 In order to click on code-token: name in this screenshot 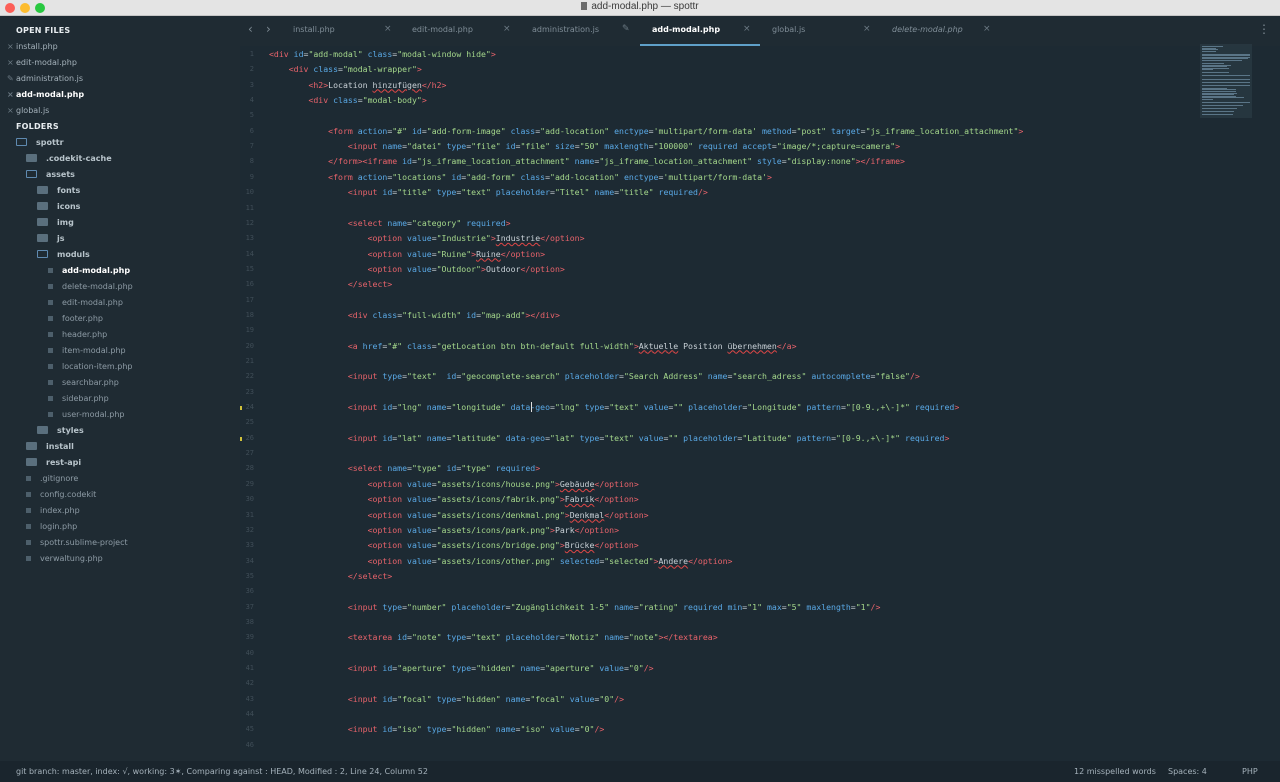, I will do `click(513, 698)`.